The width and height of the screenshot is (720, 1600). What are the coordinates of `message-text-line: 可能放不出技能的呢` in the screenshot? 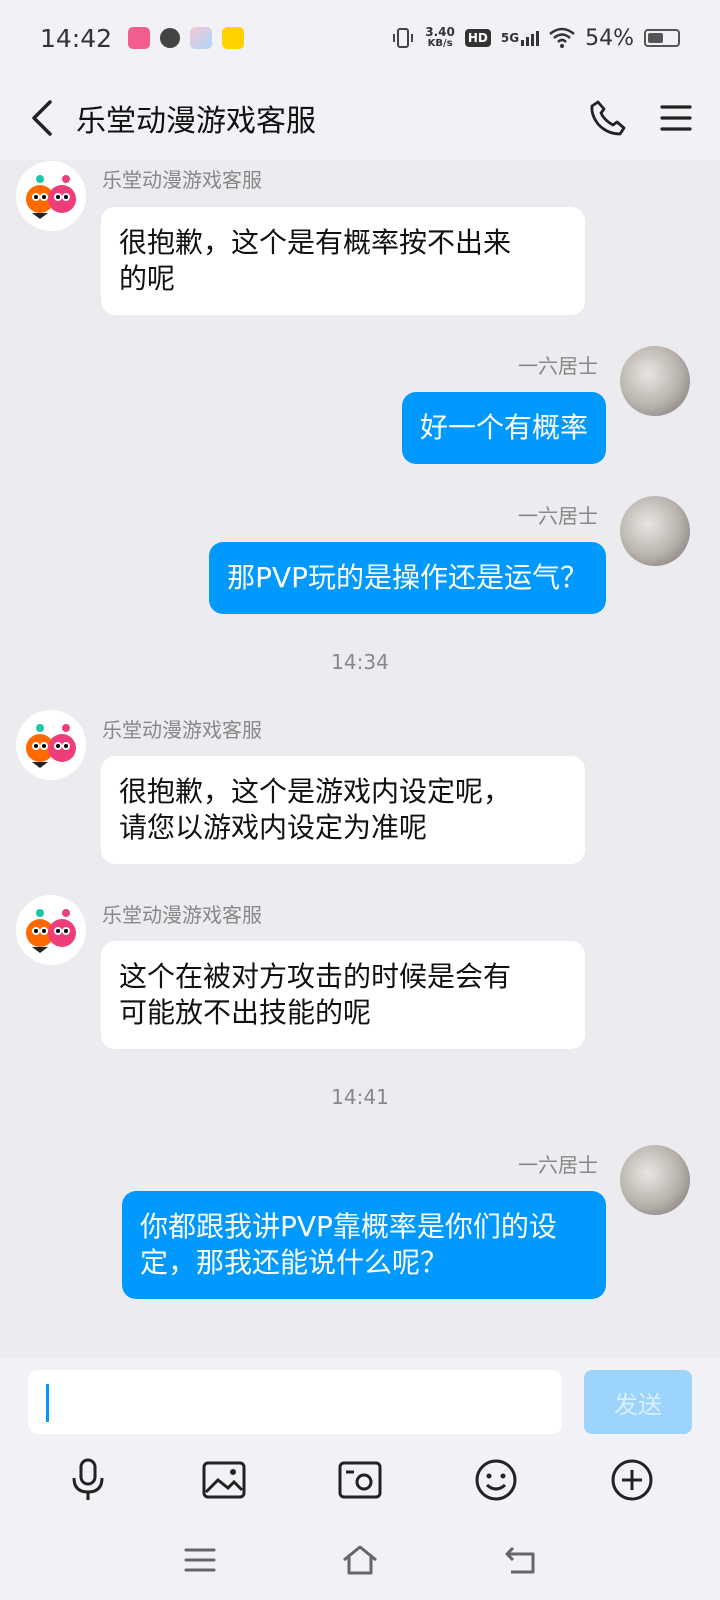 It's located at (245, 1012).